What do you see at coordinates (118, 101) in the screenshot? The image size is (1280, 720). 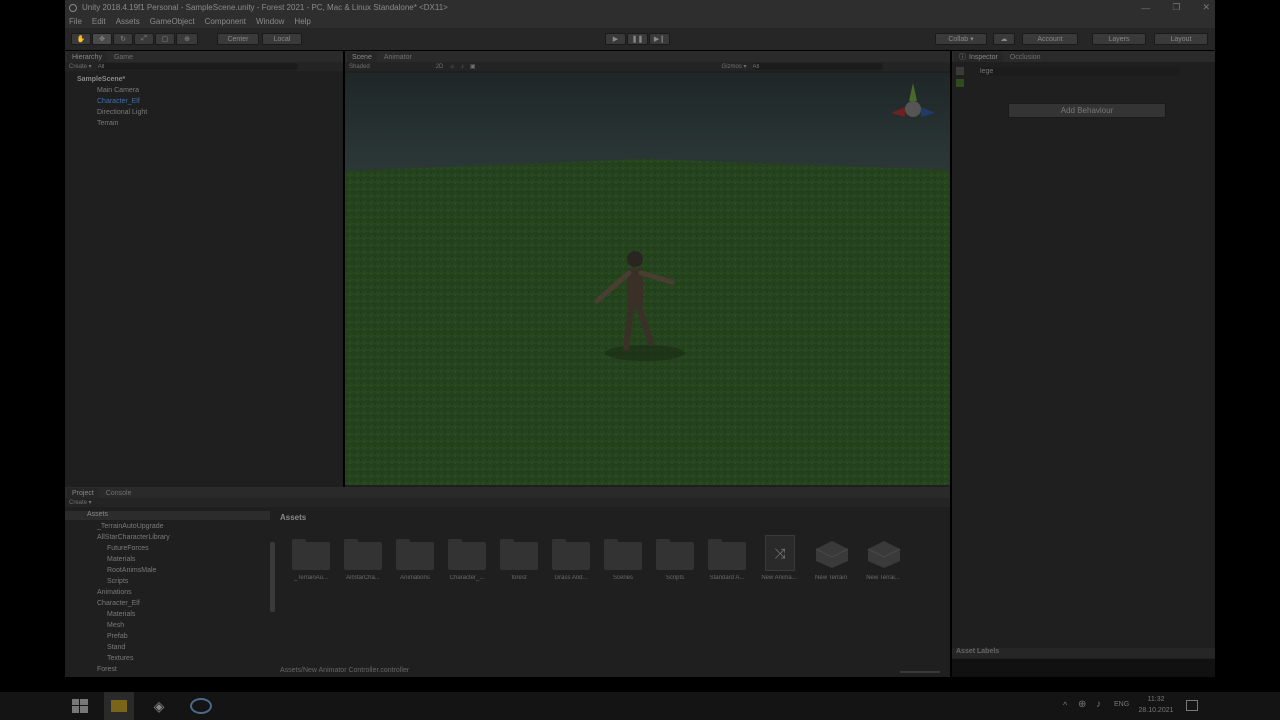 I see `hierarchy-item-character-elf: Character_Elf` at bounding box center [118, 101].